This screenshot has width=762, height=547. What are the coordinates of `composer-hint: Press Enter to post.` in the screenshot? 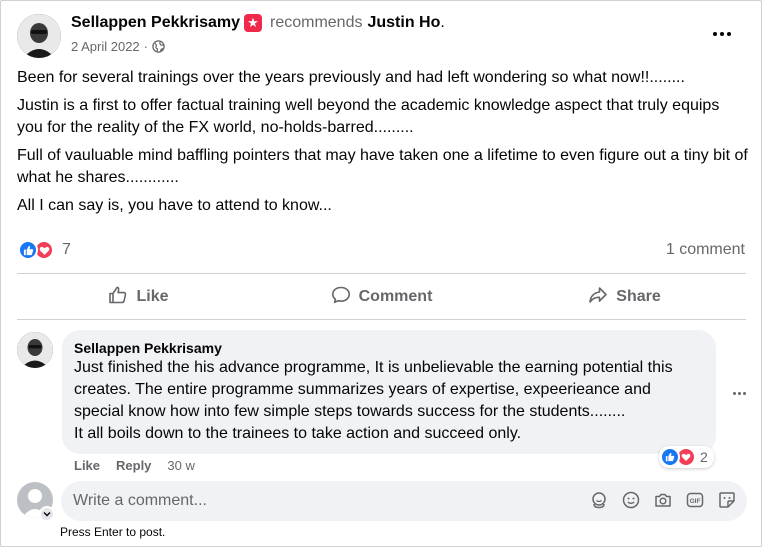 It's located at (113, 532).